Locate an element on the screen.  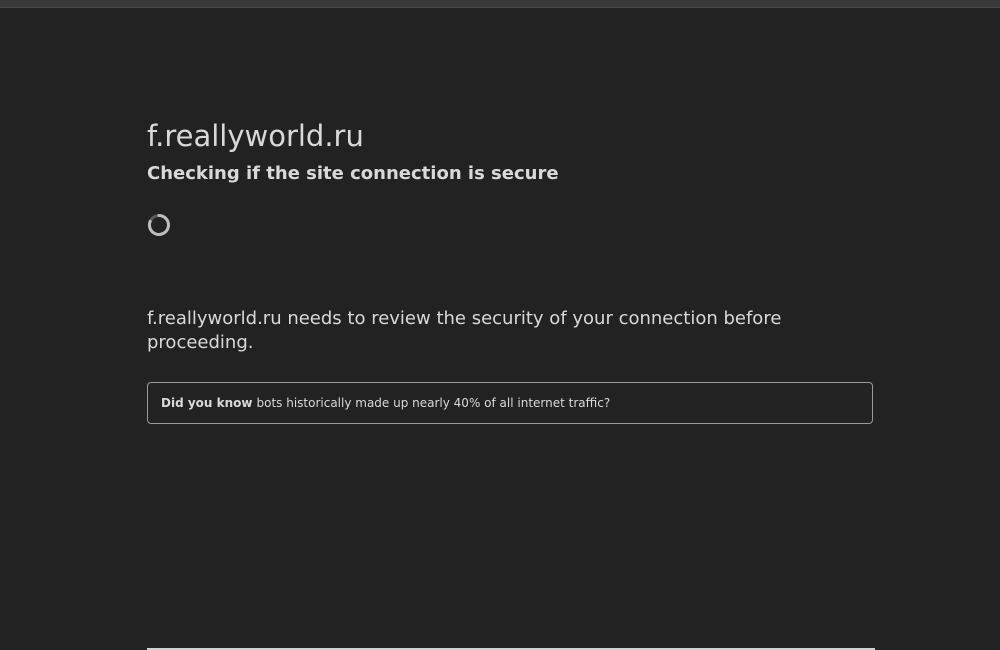
site-title: f.reallyworld.ru is located at coordinates (255, 136).